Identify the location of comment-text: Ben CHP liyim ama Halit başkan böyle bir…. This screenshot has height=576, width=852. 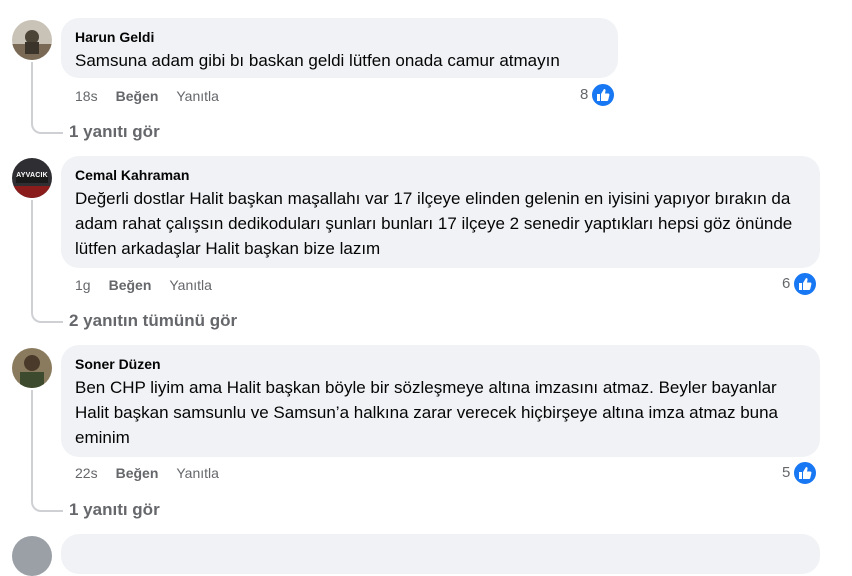
(427, 412).